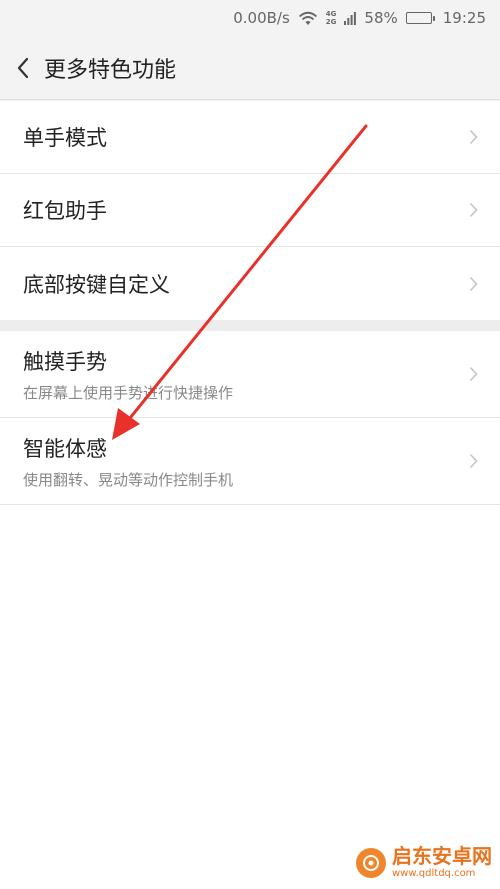 This screenshot has height=889, width=500. What do you see at coordinates (65, 448) in the screenshot?
I see `list-item-title: 智能体感` at bounding box center [65, 448].